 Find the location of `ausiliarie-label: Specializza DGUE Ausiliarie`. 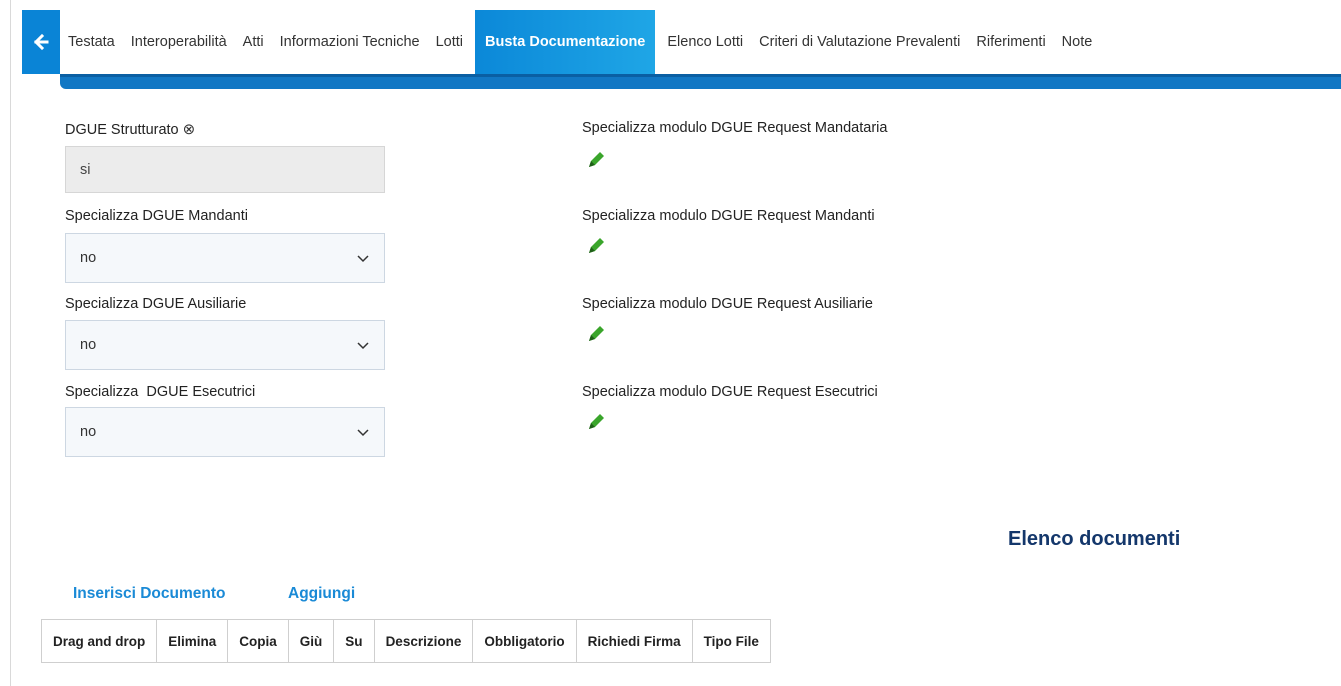

ausiliarie-label: Specializza DGUE Ausiliarie is located at coordinates (156, 304).